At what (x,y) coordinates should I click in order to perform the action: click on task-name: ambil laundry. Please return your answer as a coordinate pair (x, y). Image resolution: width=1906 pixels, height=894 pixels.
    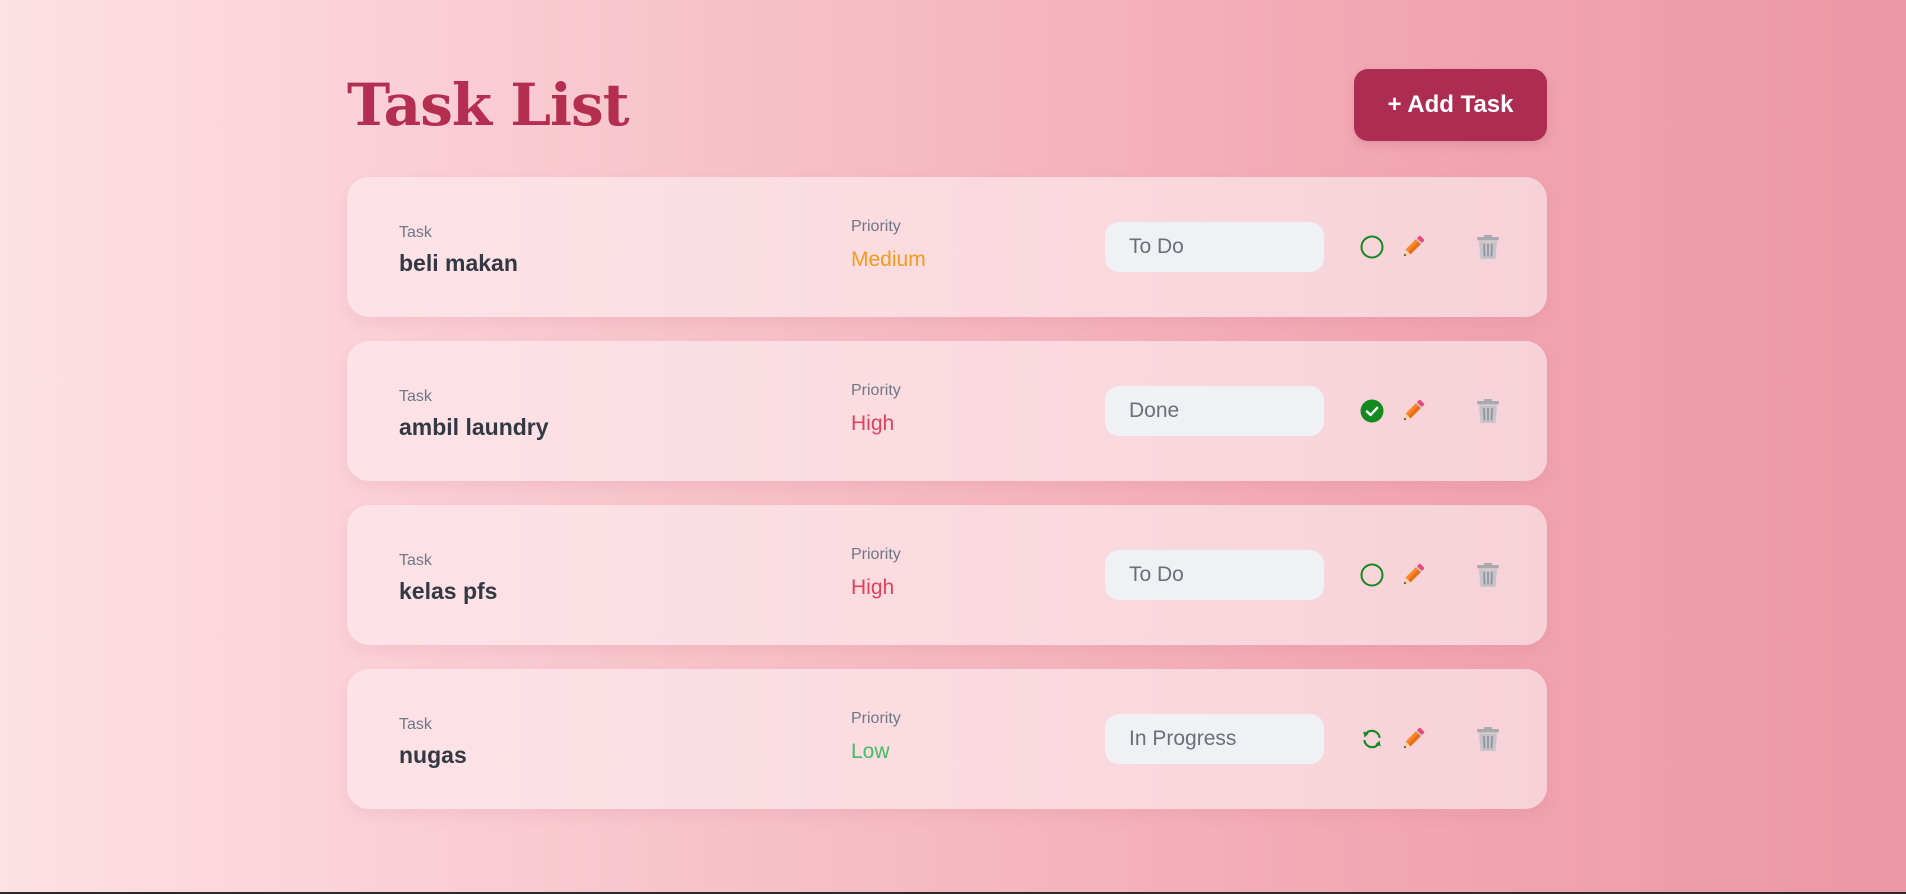
    Looking at the image, I should click on (474, 427).